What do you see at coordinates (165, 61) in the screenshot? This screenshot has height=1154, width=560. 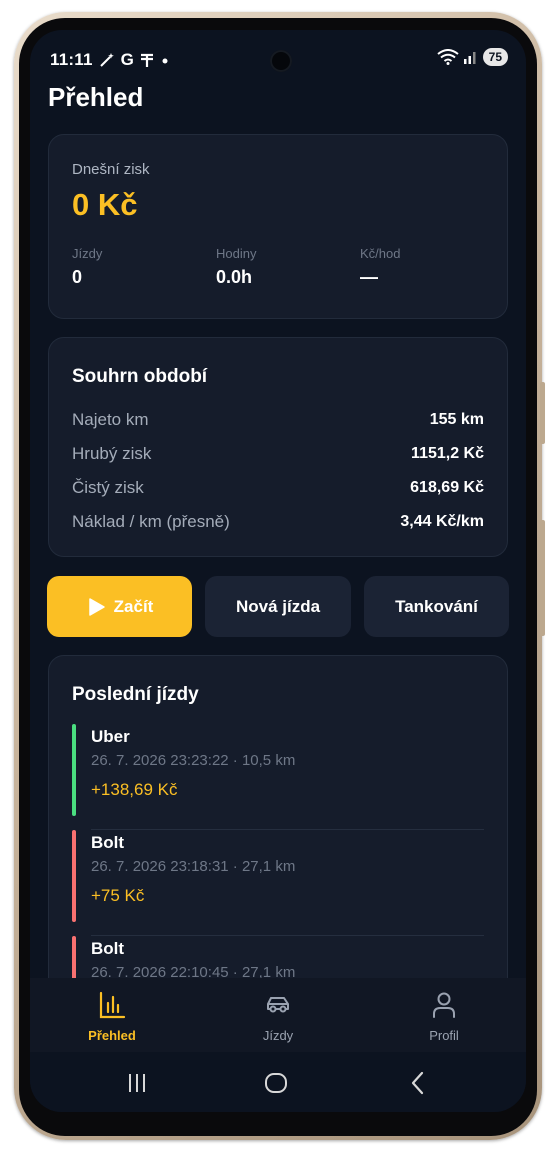 I see `dot-icon` at bounding box center [165, 61].